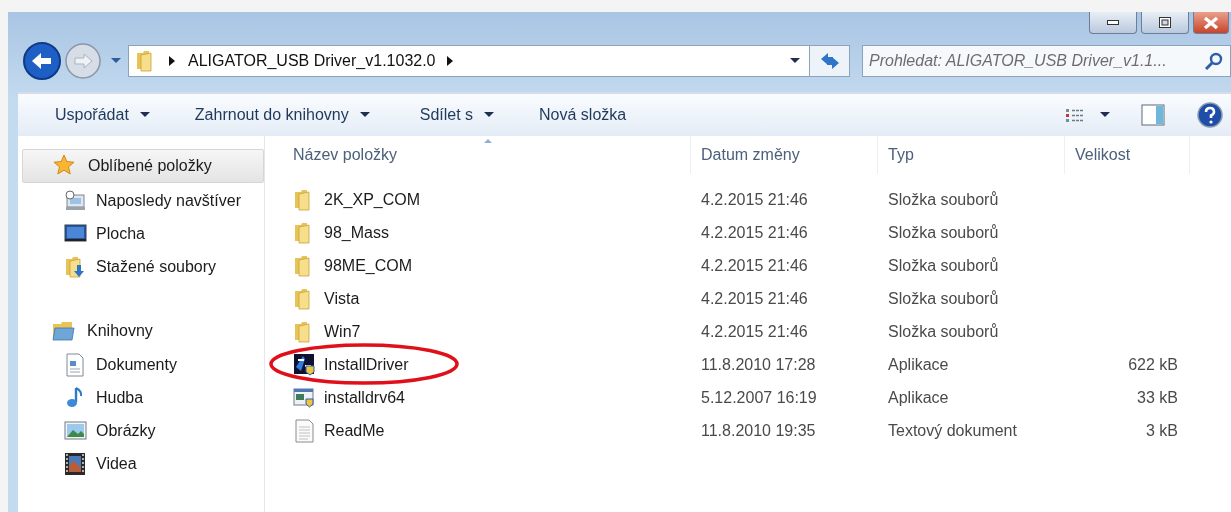 The height and width of the screenshot is (512, 1231). Describe the element at coordinates (830, 60) in the screenshot. I see `refresh-button` at that location.